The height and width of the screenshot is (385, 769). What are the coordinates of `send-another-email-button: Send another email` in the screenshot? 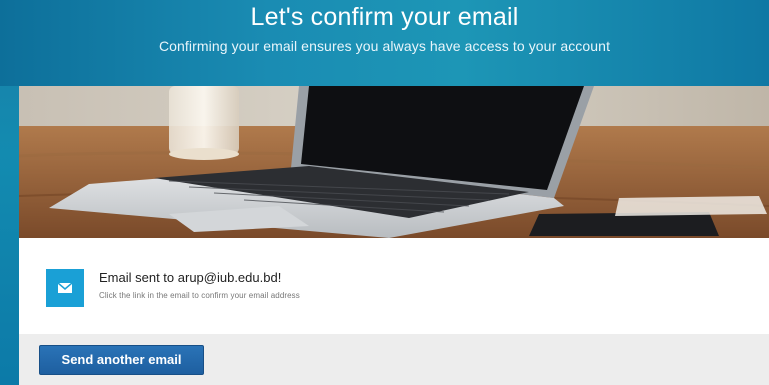 It's located at (121, 360).